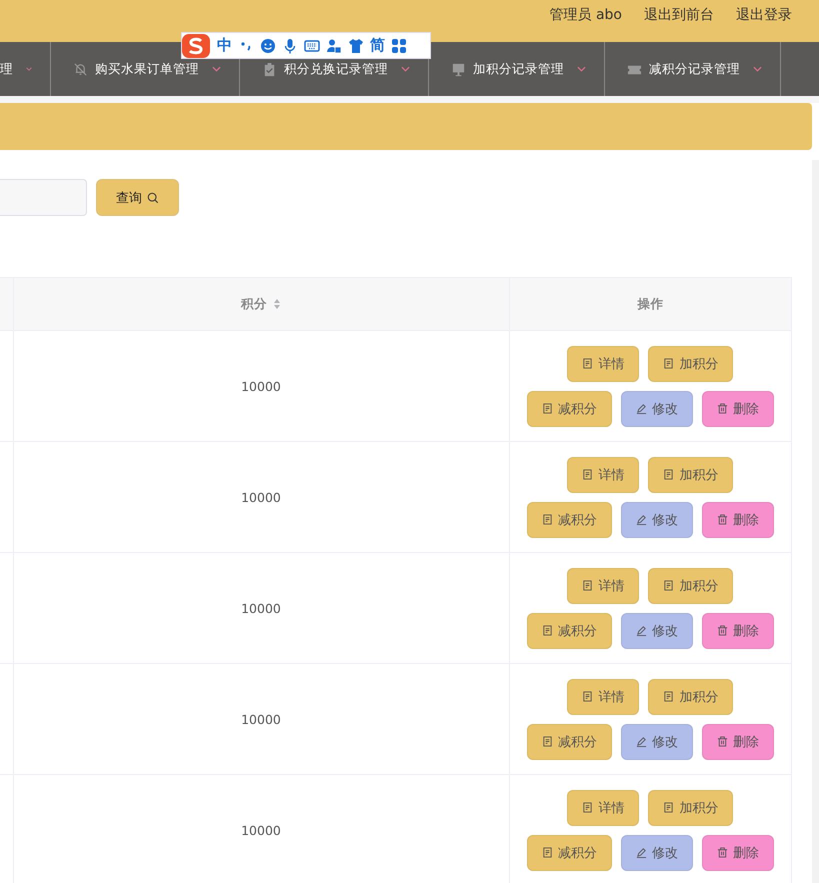 This screenshot has height=883, width=819. I want to click on header-link: 退出登录, so click(764, 15).